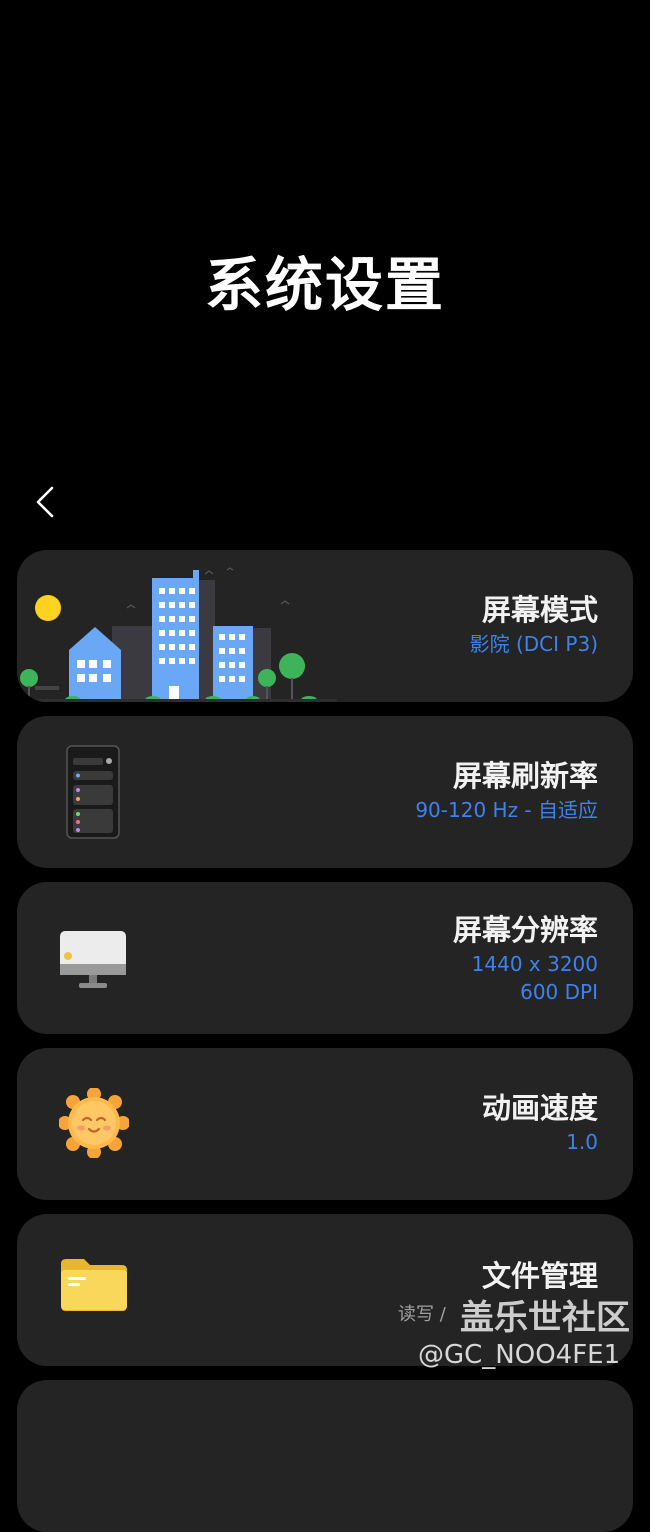 The width and height of the screenshot is (650, 1532). What do you see at coordinates (539, 1276) in the screenshot?
I see `setting-title: 文件管理` at bounding box center [539, 1276].